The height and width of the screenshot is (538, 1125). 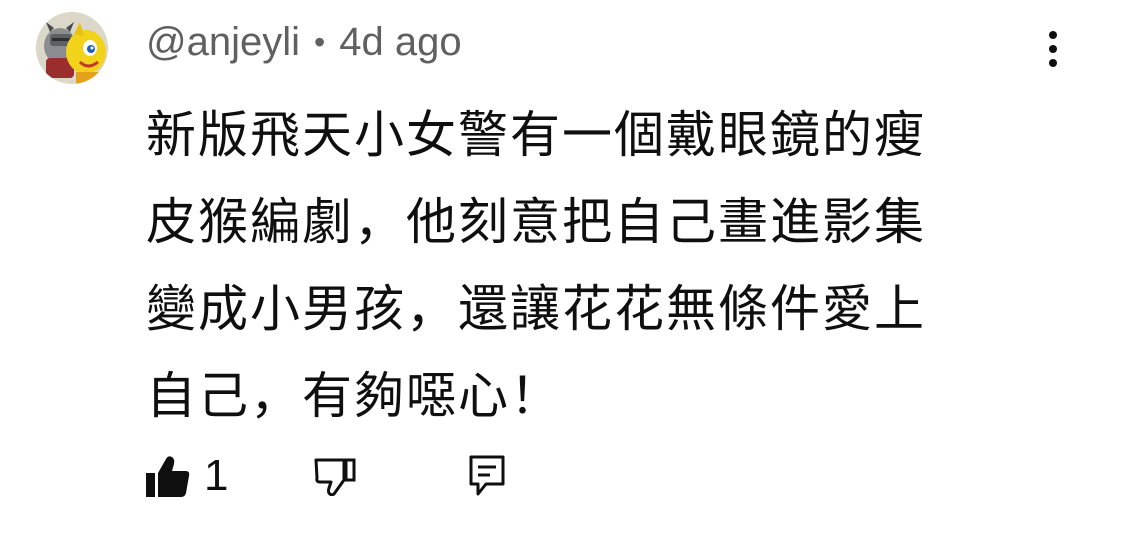 What do you see at coordinates (223, 42) in the screenshot?
I see `author-name: @anjeyli` at bounding box center [223, 42].